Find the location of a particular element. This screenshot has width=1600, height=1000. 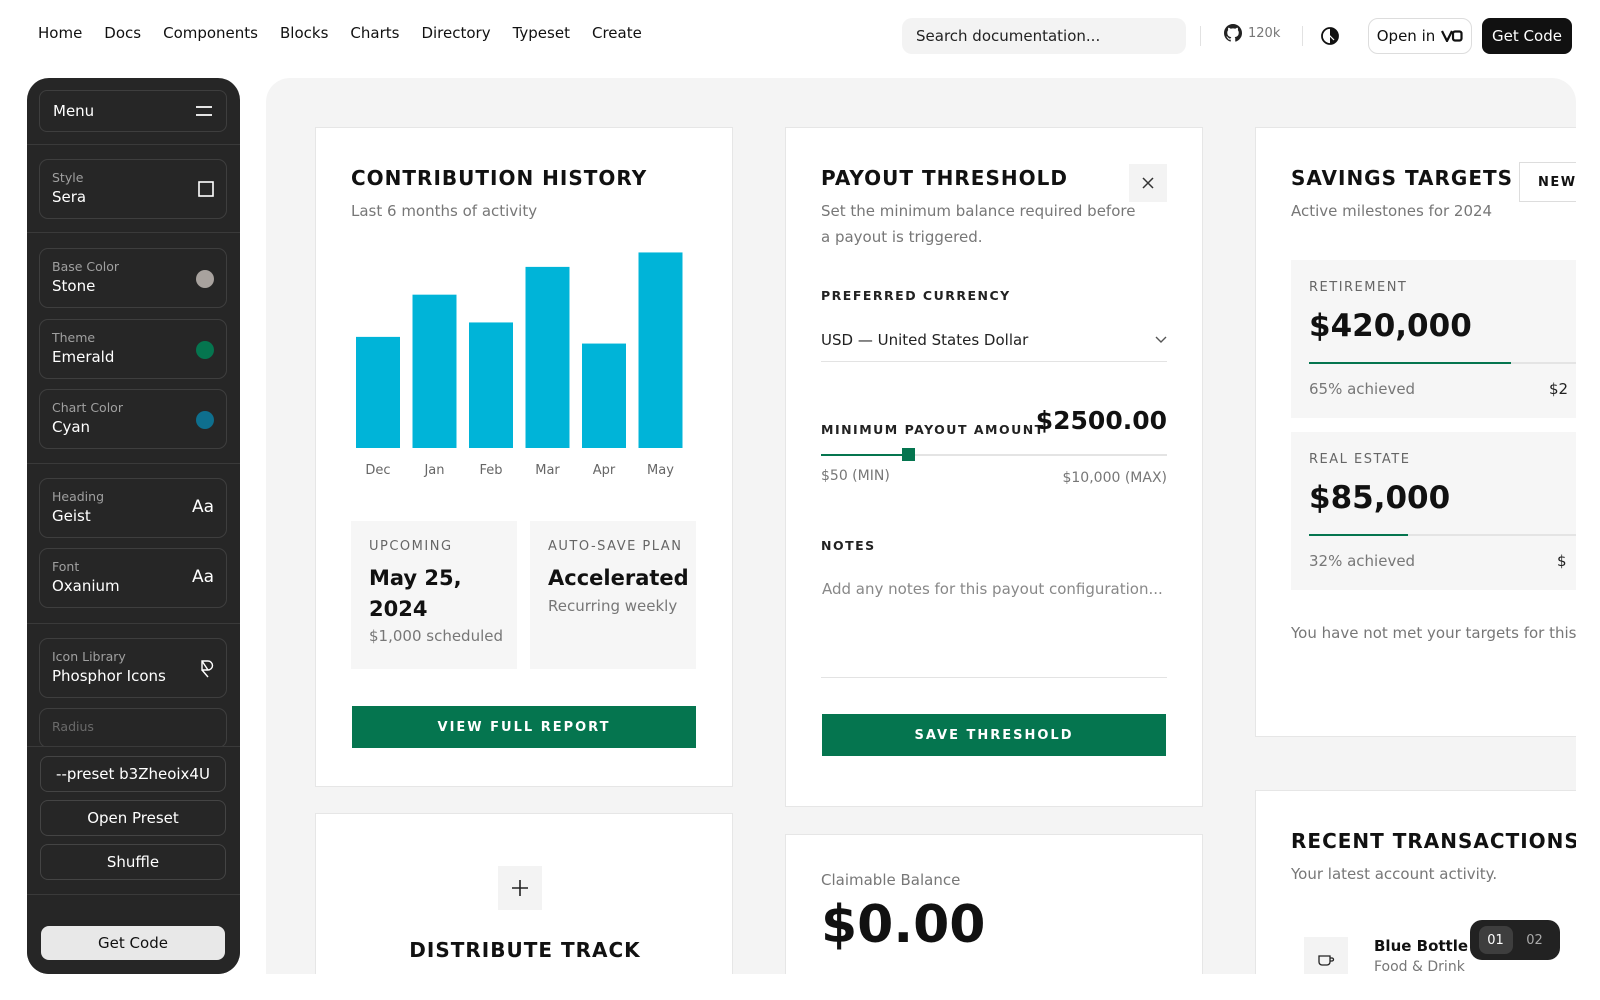

card-subtitle: Your latest account activity. is located at coordinates (1394, 874).